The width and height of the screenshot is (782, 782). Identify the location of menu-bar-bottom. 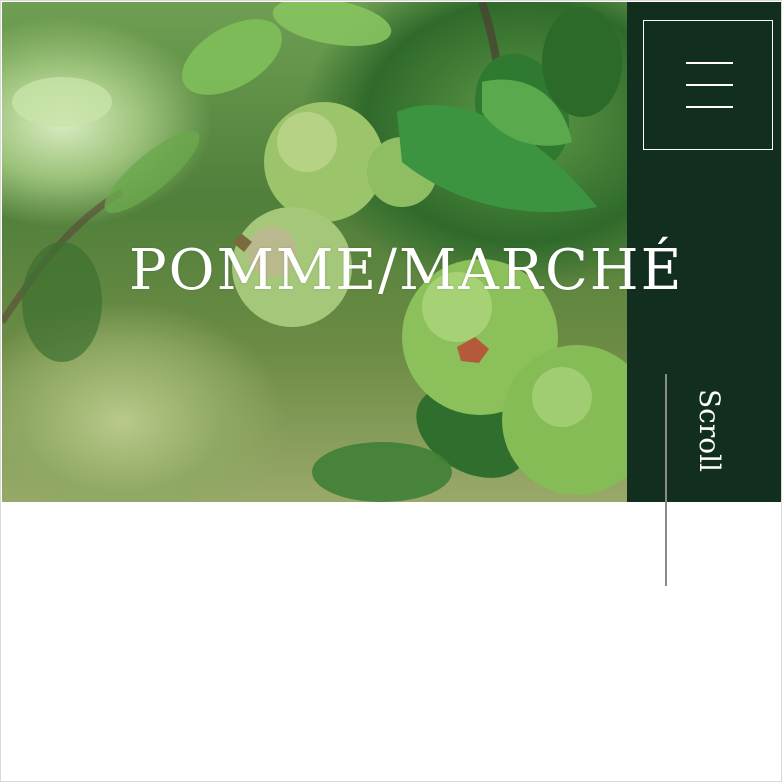
(709, 107).